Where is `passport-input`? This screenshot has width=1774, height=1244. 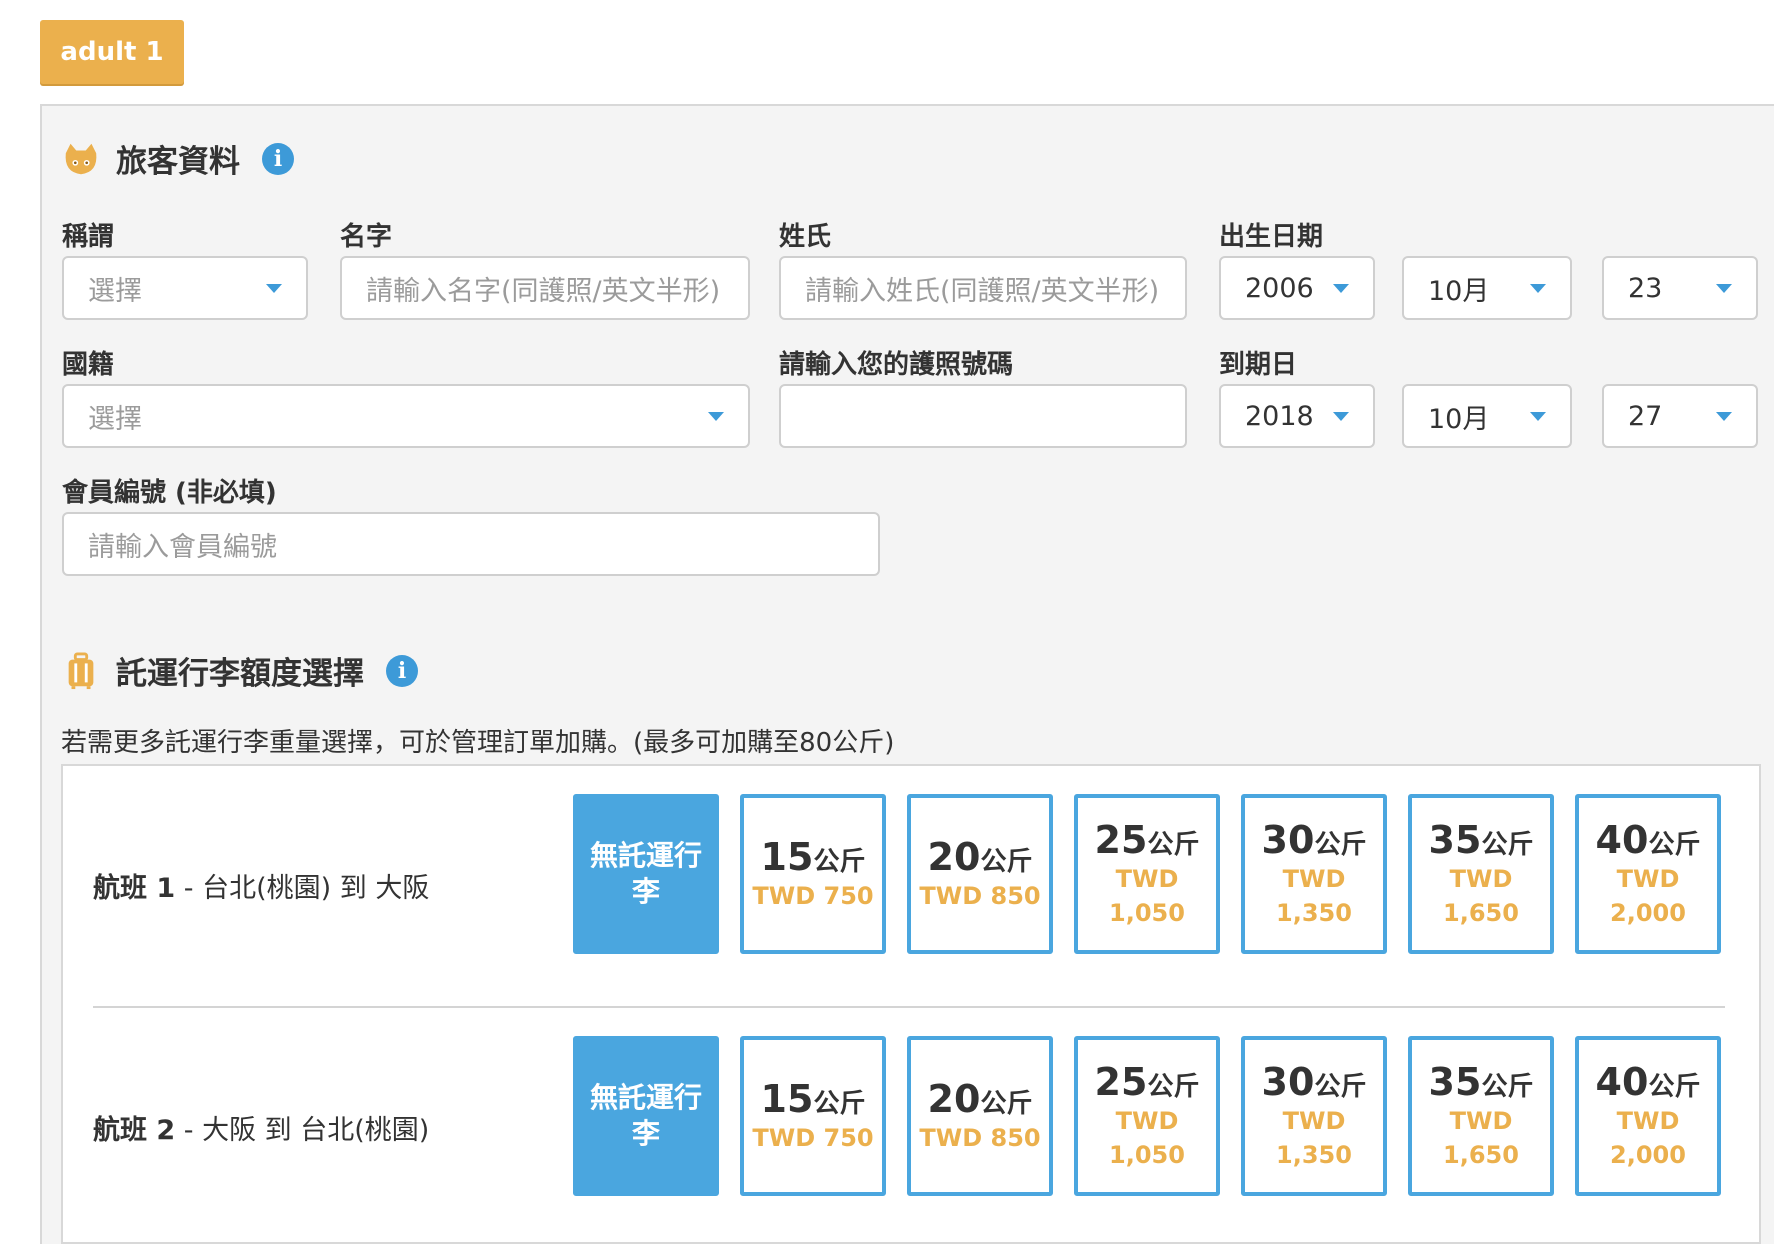
passport-input is located at coordinates (983, 416).